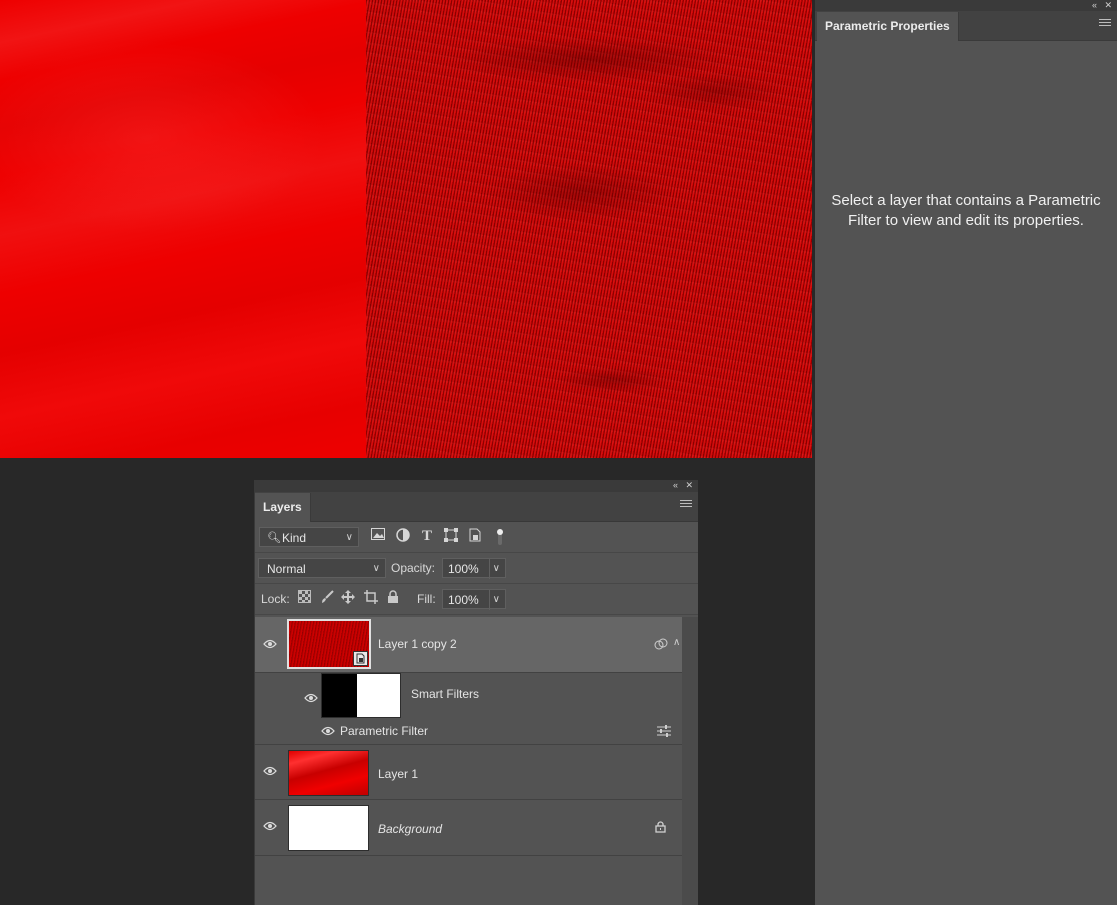 This screenshot has height=905, width=1117. Describe the element at coordinates (398, 774) in the screenshot. I see `layer-name: Layer 1` at that location.